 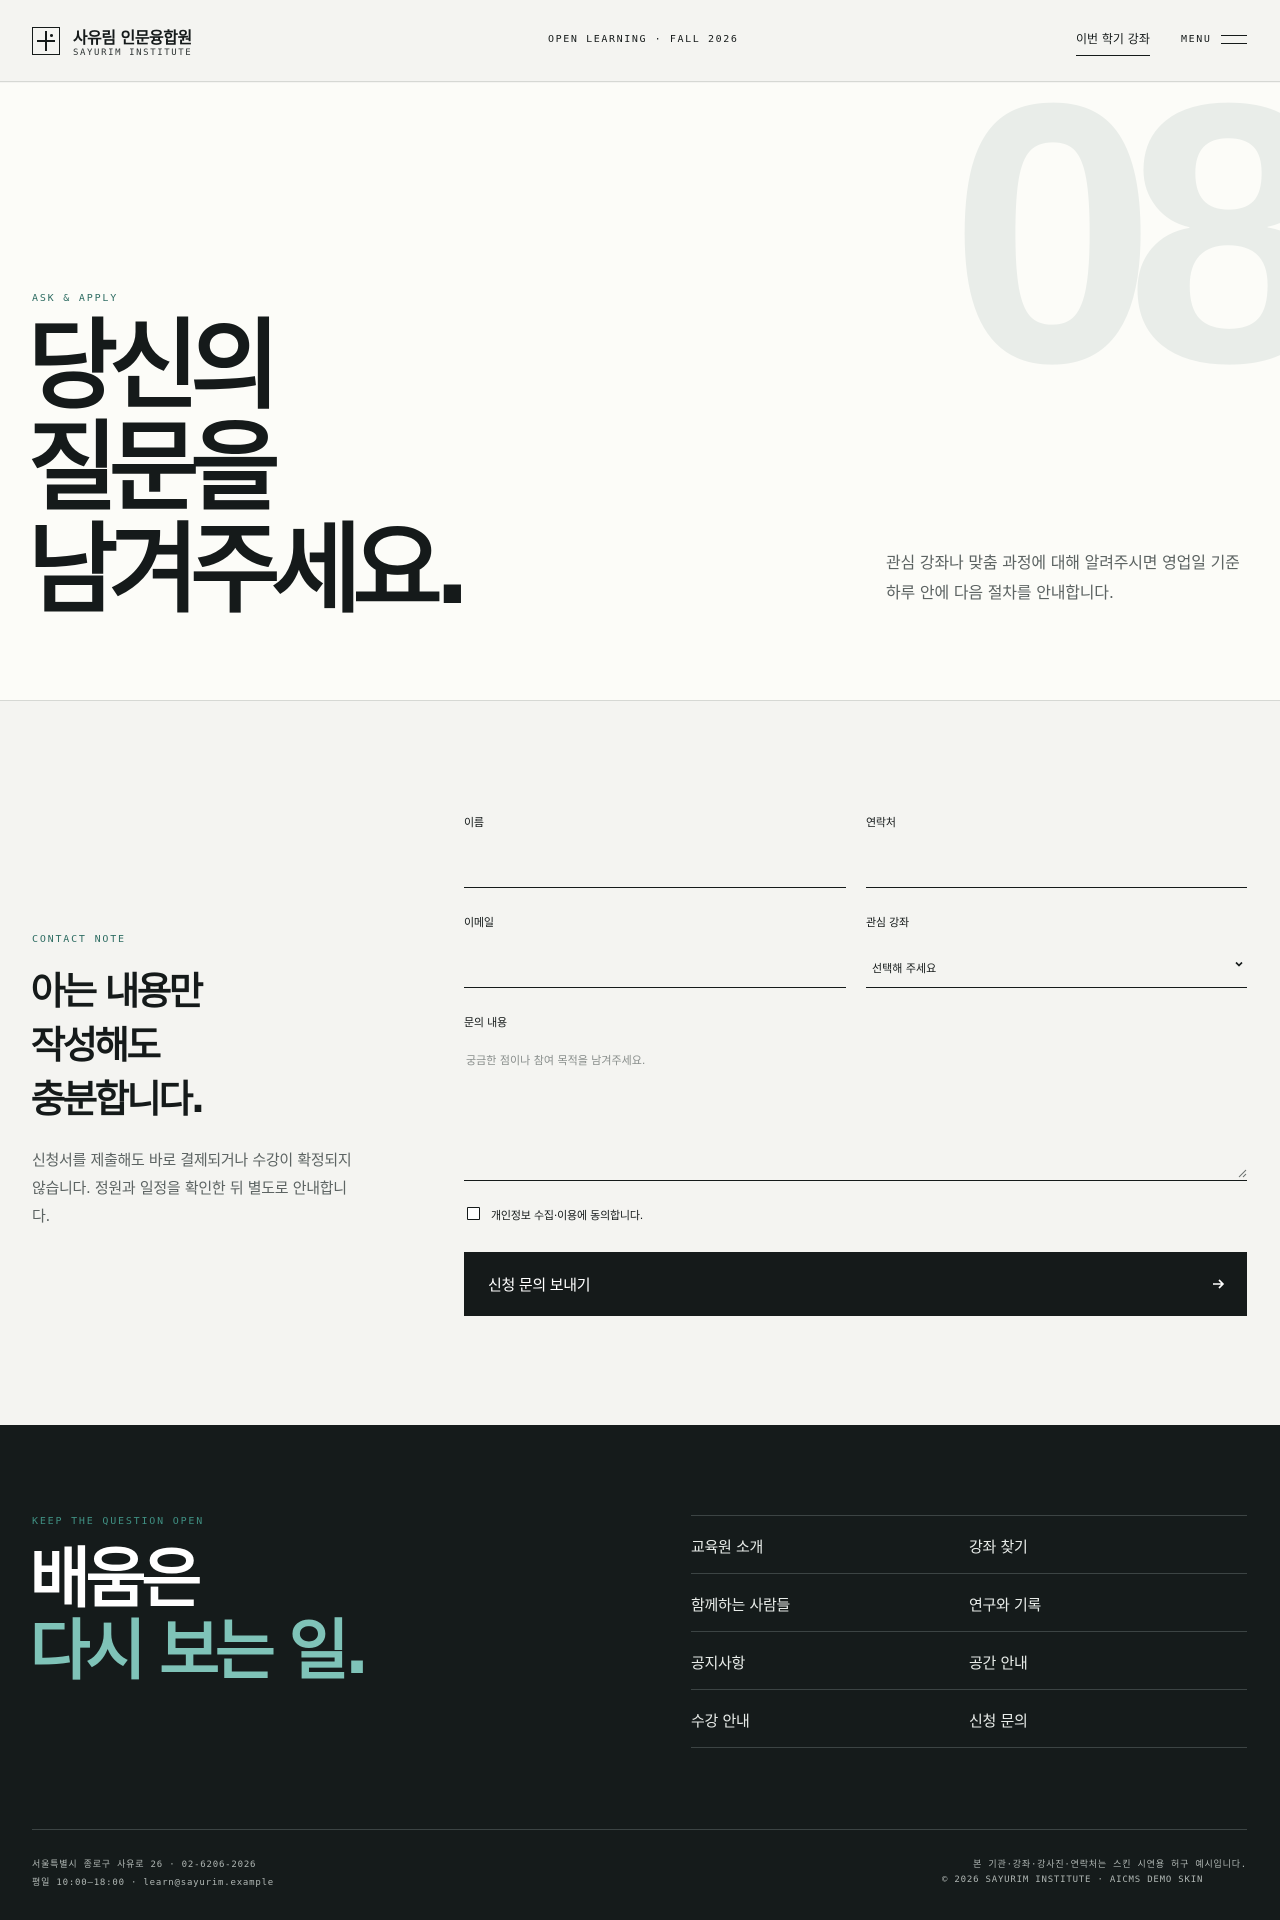 I want to click on consent-checkbox, so click(x=473, y=1213).